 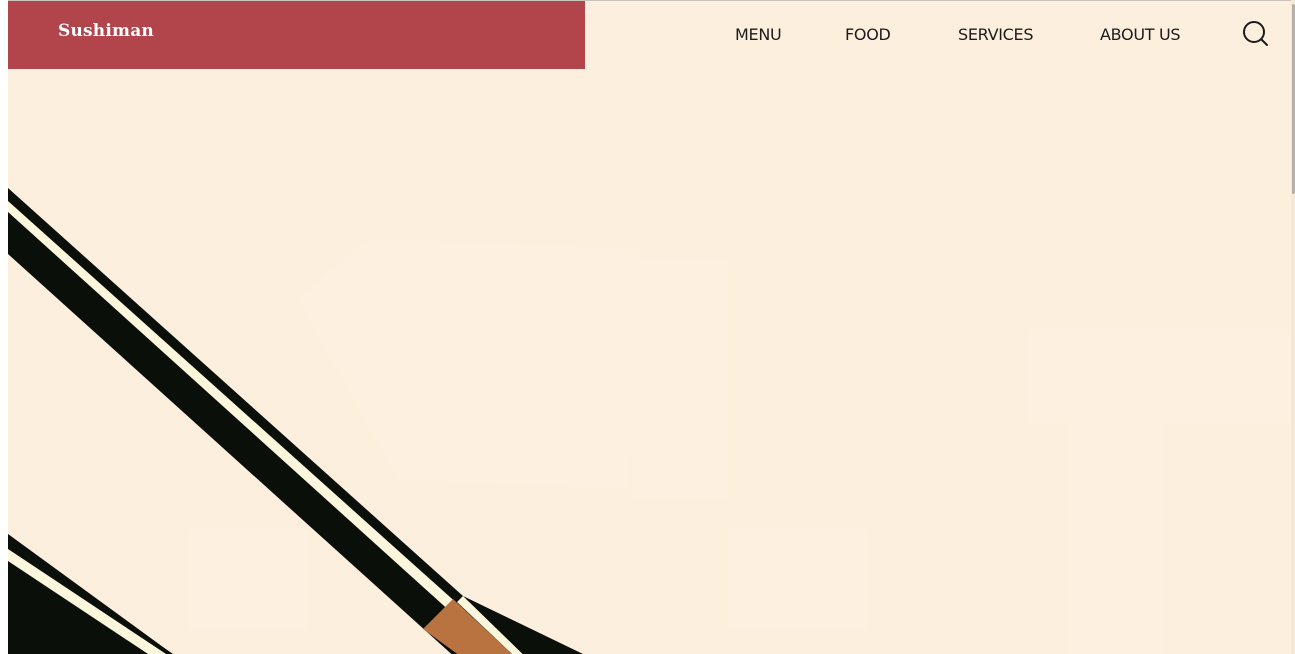 I want to click on brand-bar: Sushiman, so click(x=296, y=35).